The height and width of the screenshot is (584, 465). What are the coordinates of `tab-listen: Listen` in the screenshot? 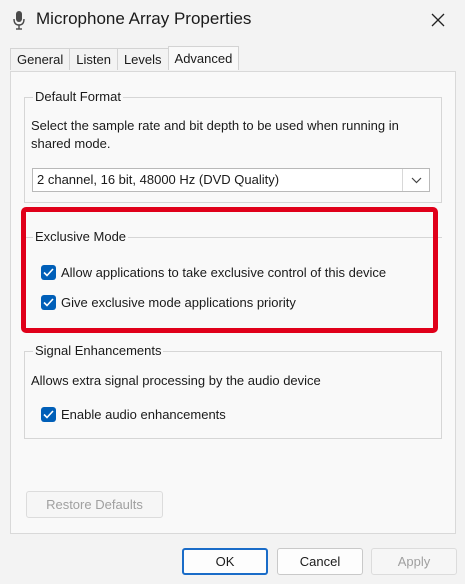 It's located at (93, 59).